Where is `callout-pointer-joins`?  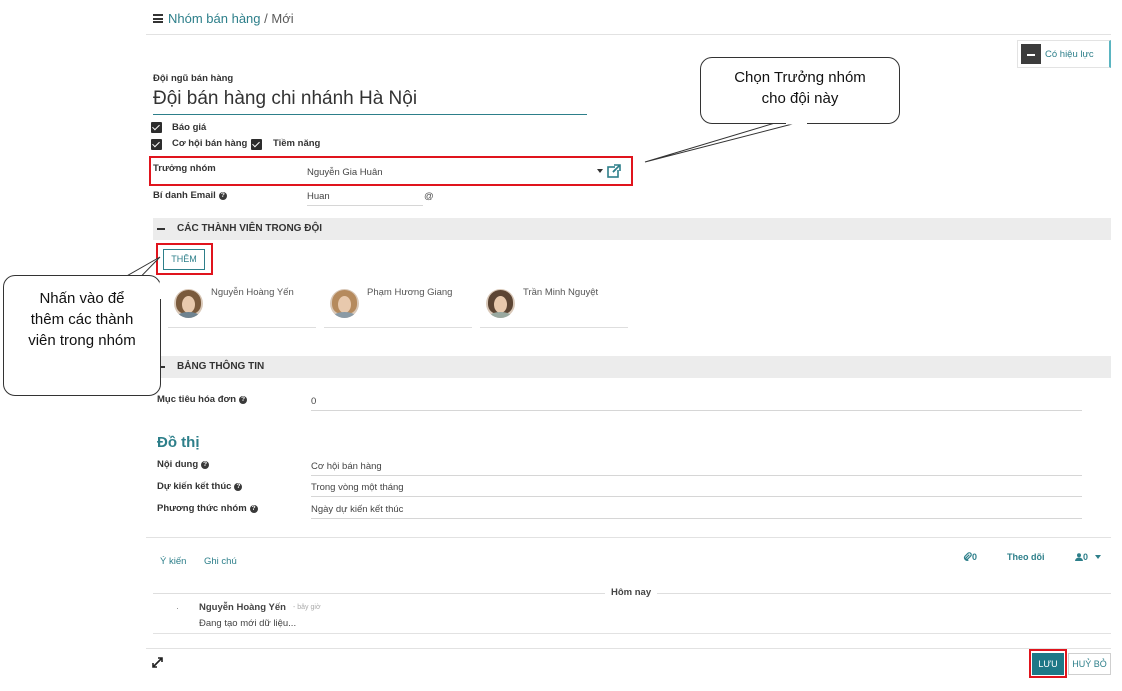 callout-pointer-joins is located at coordinates (483, 210).